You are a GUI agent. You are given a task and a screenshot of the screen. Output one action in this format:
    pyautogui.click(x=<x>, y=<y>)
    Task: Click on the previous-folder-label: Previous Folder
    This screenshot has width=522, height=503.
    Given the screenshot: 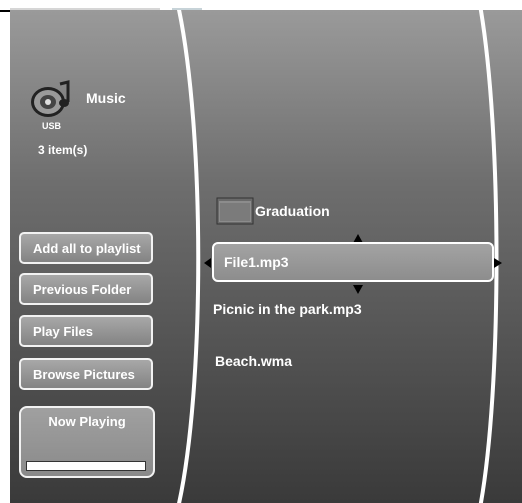 What is the action you would take?
    pyautogui.click(x=82, y=289)
    